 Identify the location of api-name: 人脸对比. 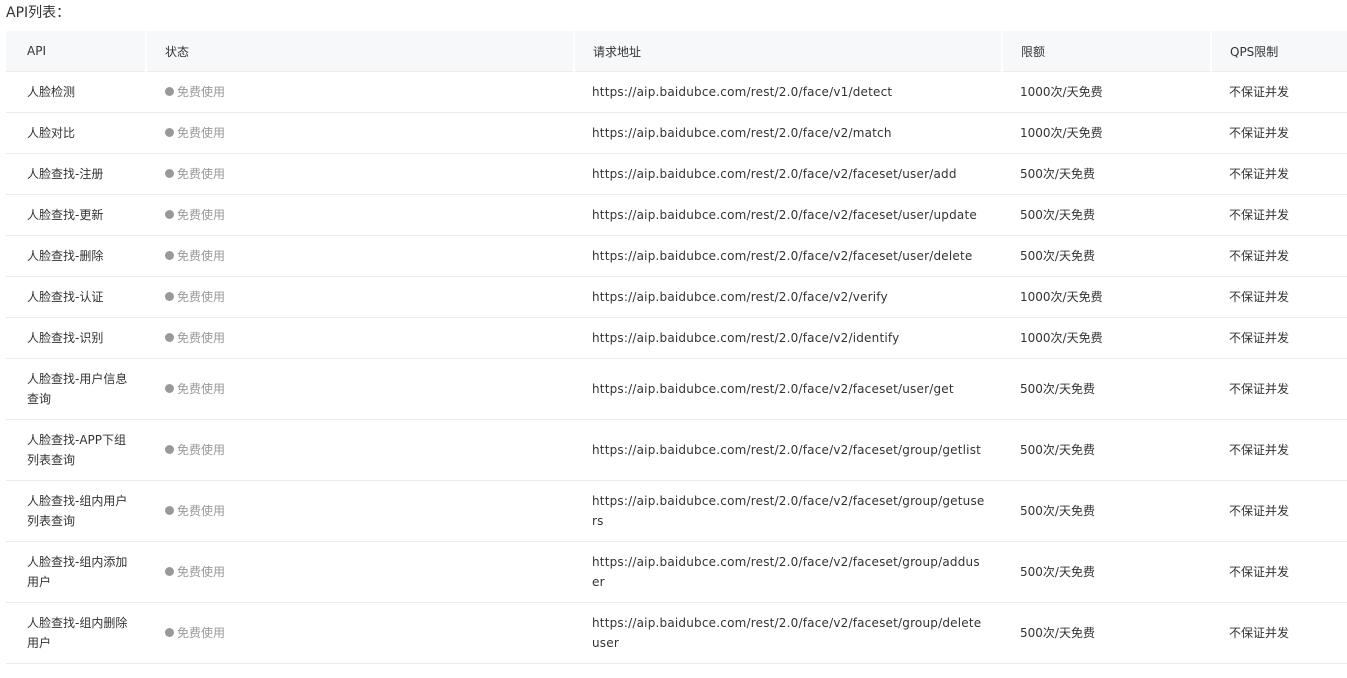
(51, 133).